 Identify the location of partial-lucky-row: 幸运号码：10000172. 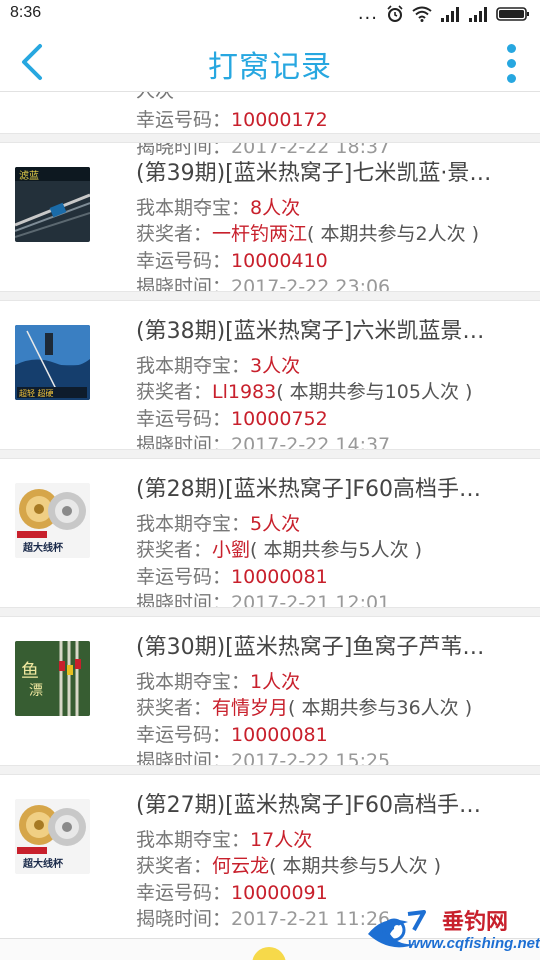
(232, 118).